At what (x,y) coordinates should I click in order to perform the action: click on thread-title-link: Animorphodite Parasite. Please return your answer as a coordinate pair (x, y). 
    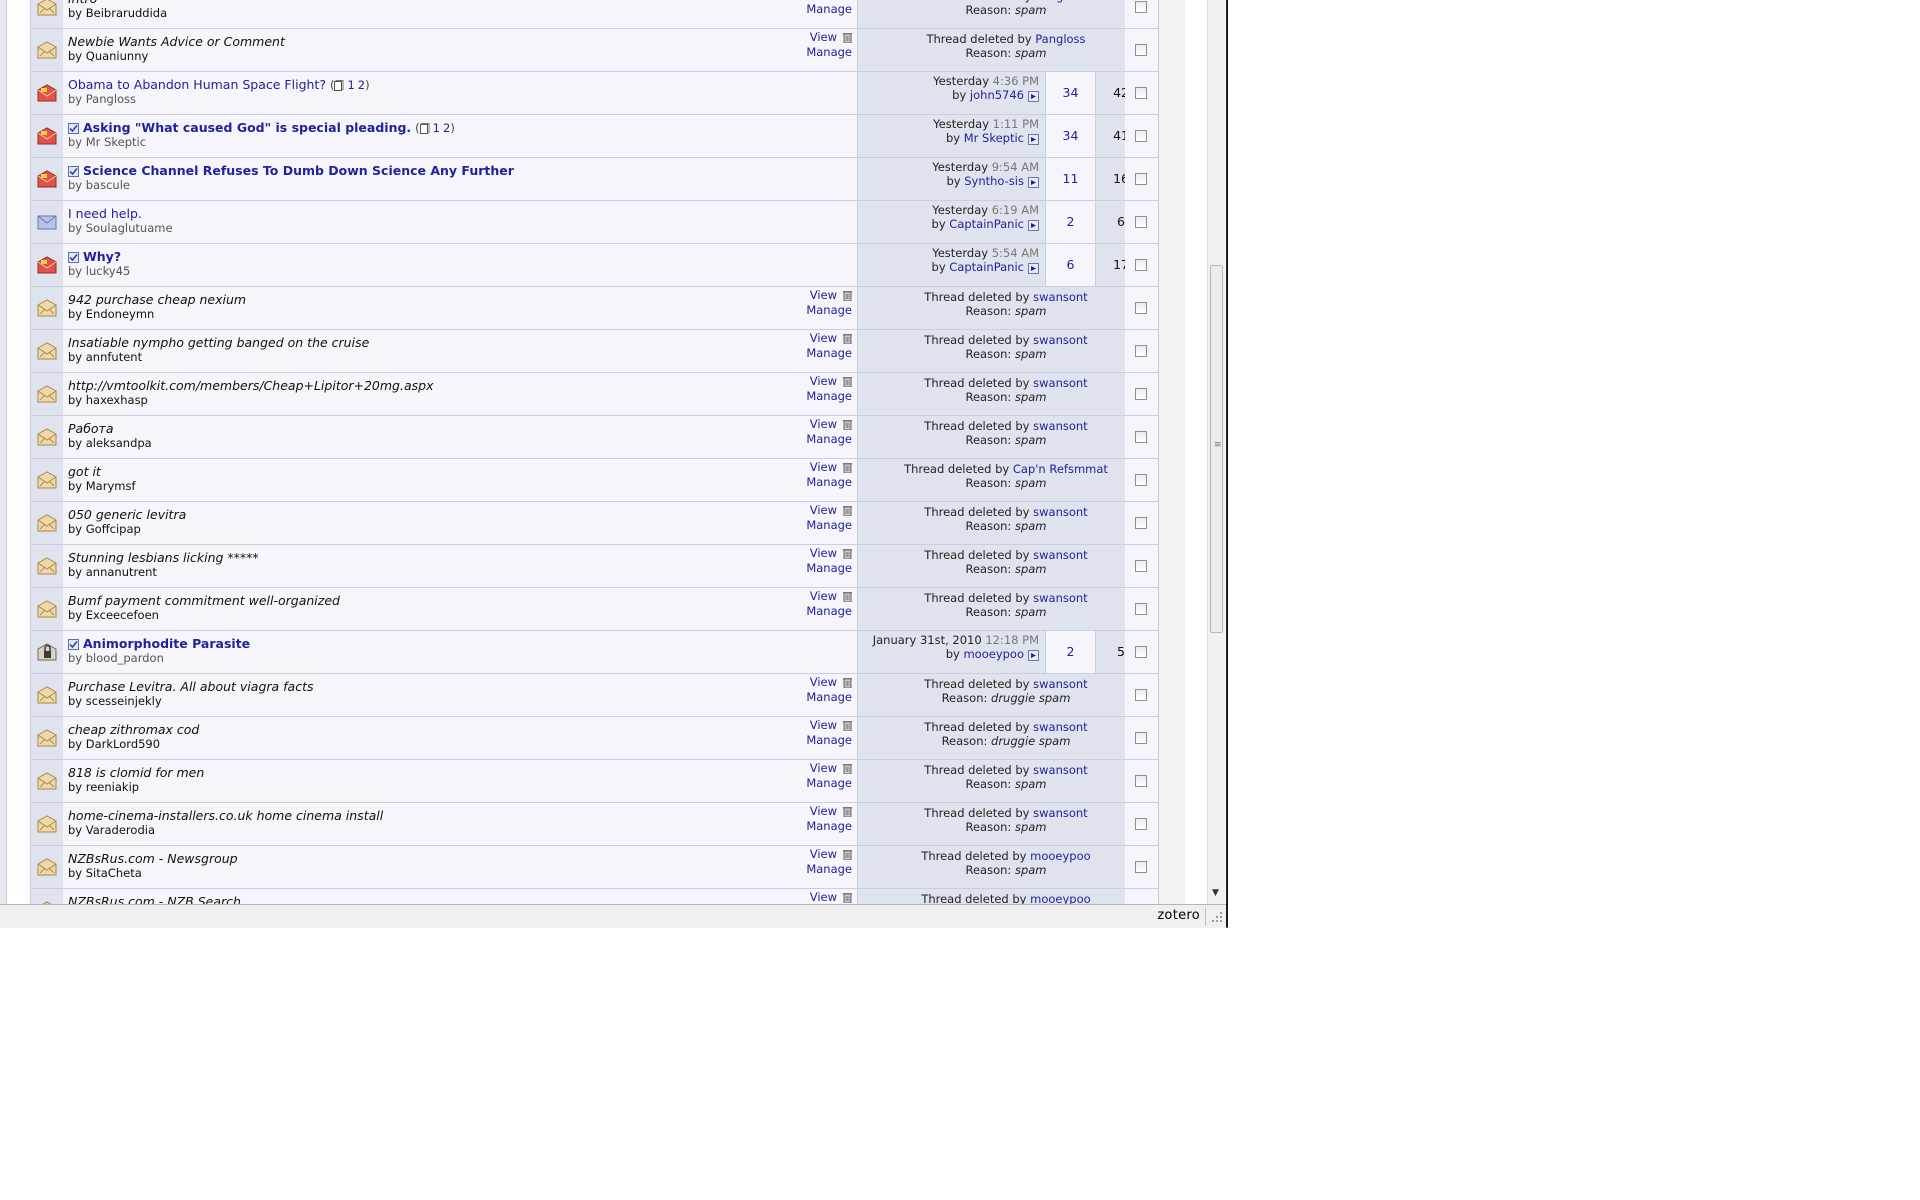
    Looking at the image, I should click on (166, 643).